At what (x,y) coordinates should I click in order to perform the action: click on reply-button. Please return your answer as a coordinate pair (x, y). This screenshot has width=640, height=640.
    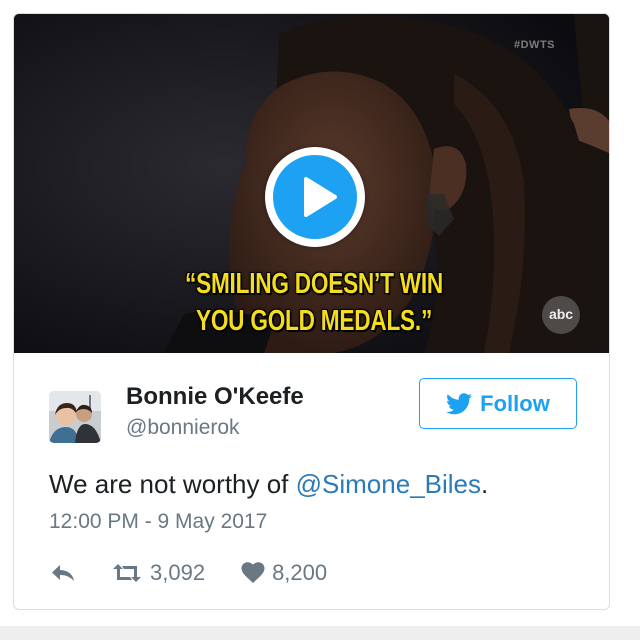
    Looking at the image, I should click on (63, 573).